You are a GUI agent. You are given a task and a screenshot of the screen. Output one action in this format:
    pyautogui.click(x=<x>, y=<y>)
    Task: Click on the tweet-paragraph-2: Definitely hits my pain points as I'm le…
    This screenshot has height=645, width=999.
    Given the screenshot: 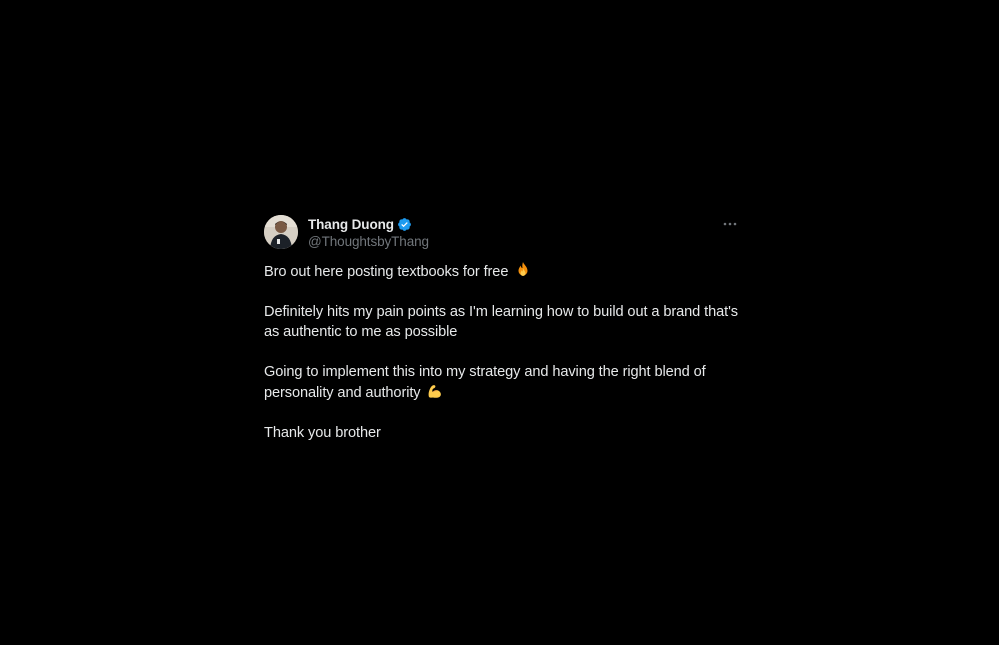 What is the action you would take?
    pyautogui.click(x=502, y=322)
    